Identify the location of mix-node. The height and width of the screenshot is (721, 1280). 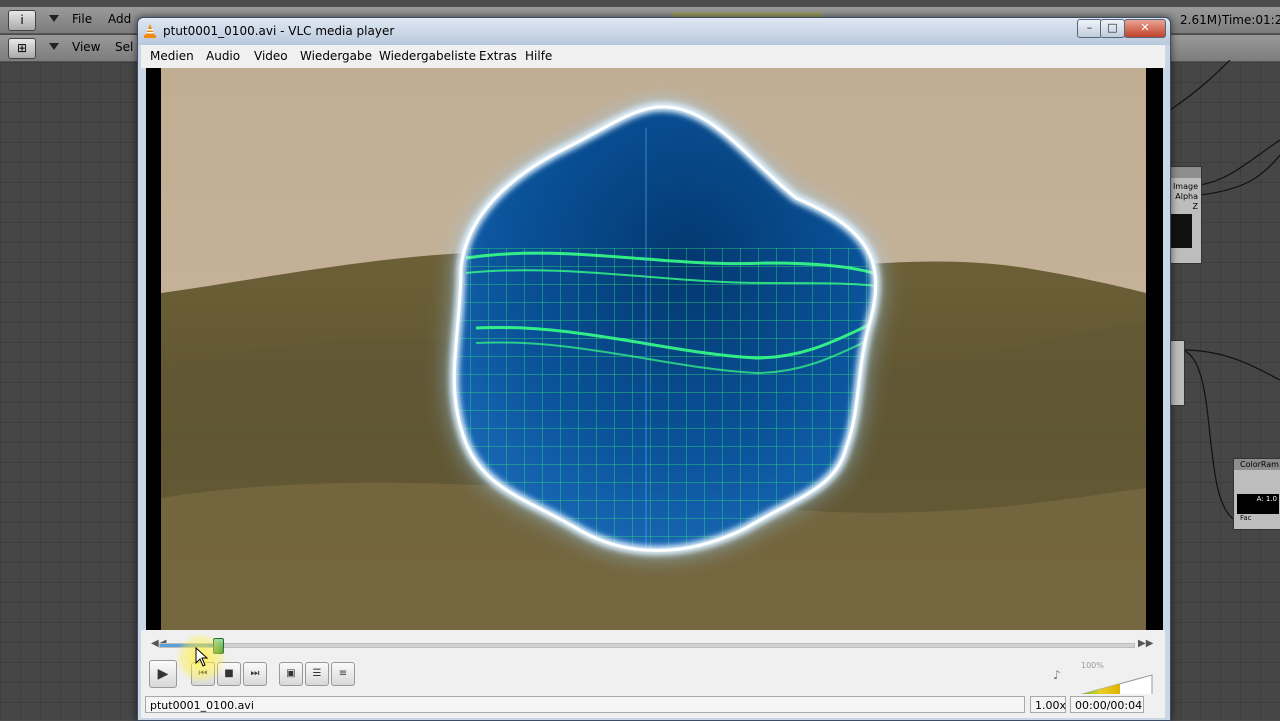
(1177, 373).